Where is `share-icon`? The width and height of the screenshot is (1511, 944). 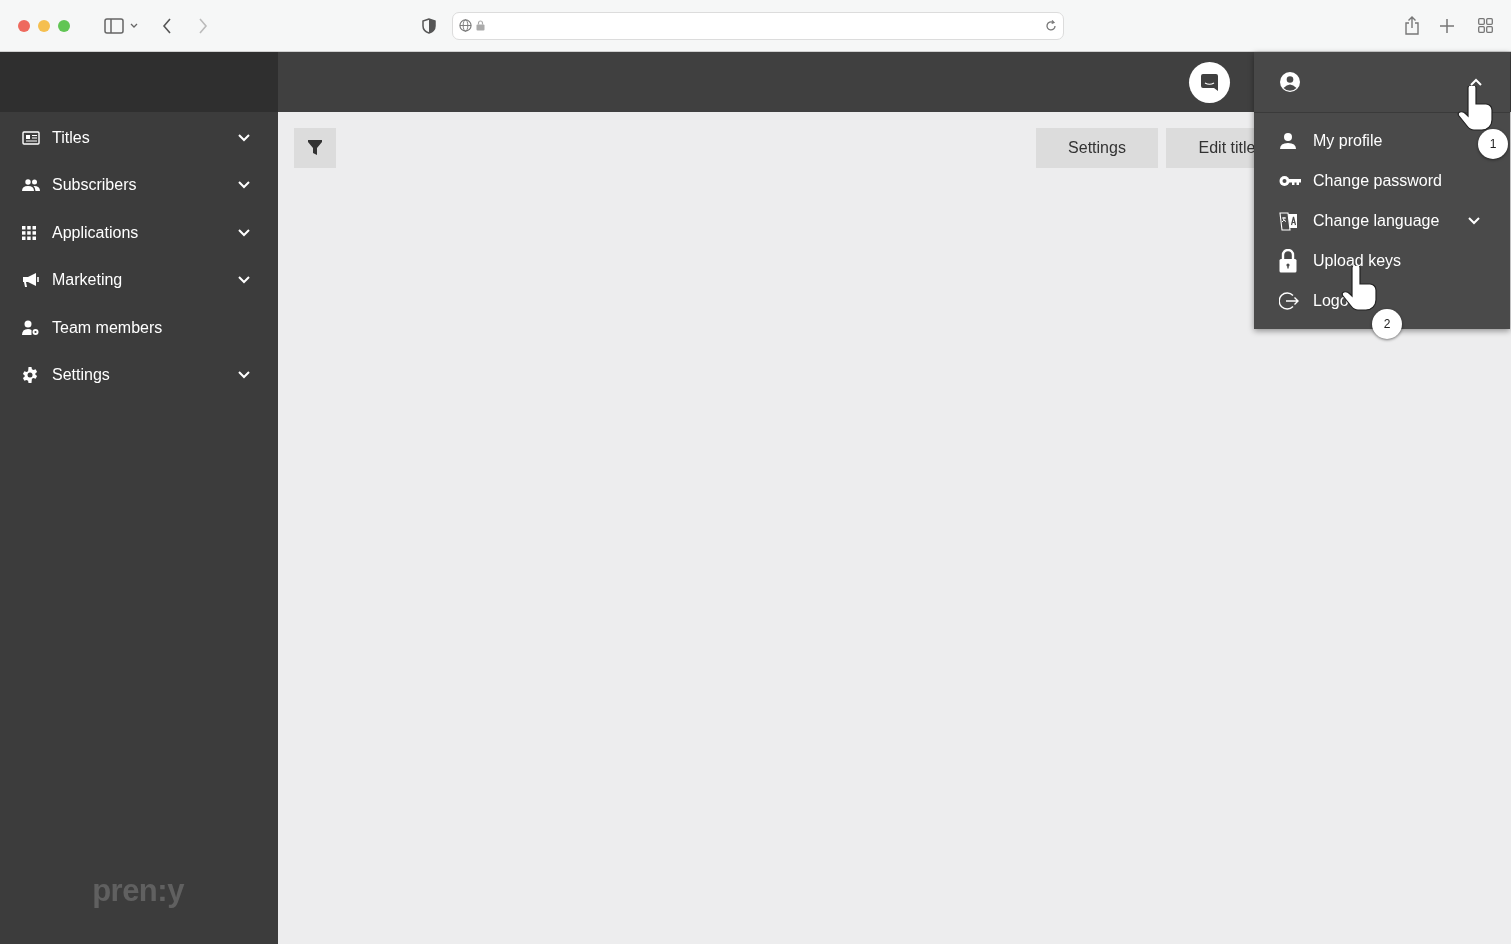 share-icon is located at coordinates (1412, 25).